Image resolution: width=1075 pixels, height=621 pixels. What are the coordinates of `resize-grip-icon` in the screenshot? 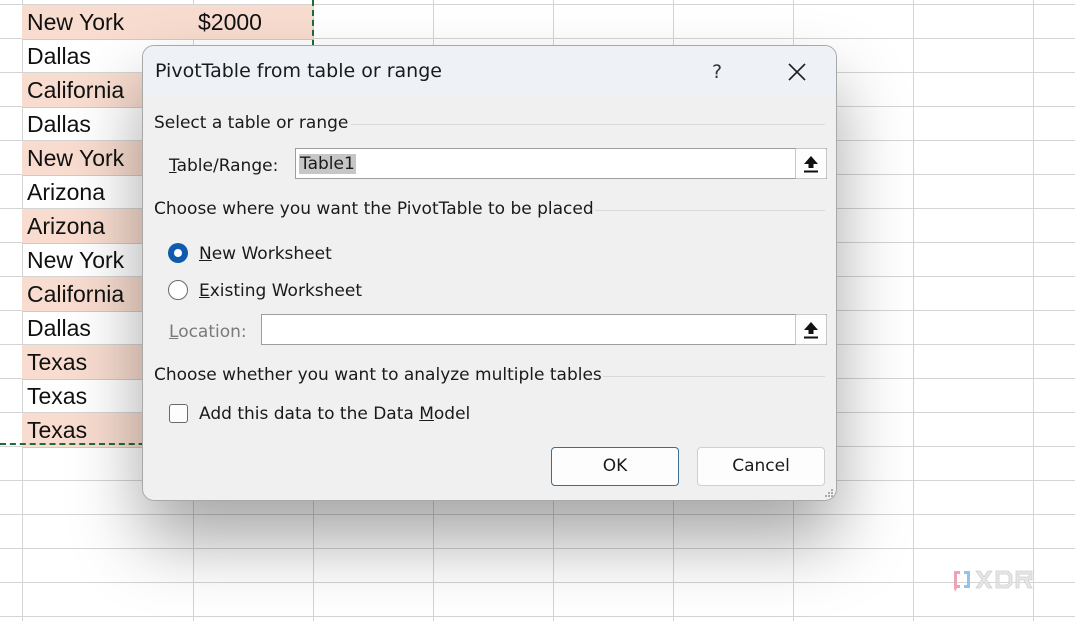 It's located at (829, 493).